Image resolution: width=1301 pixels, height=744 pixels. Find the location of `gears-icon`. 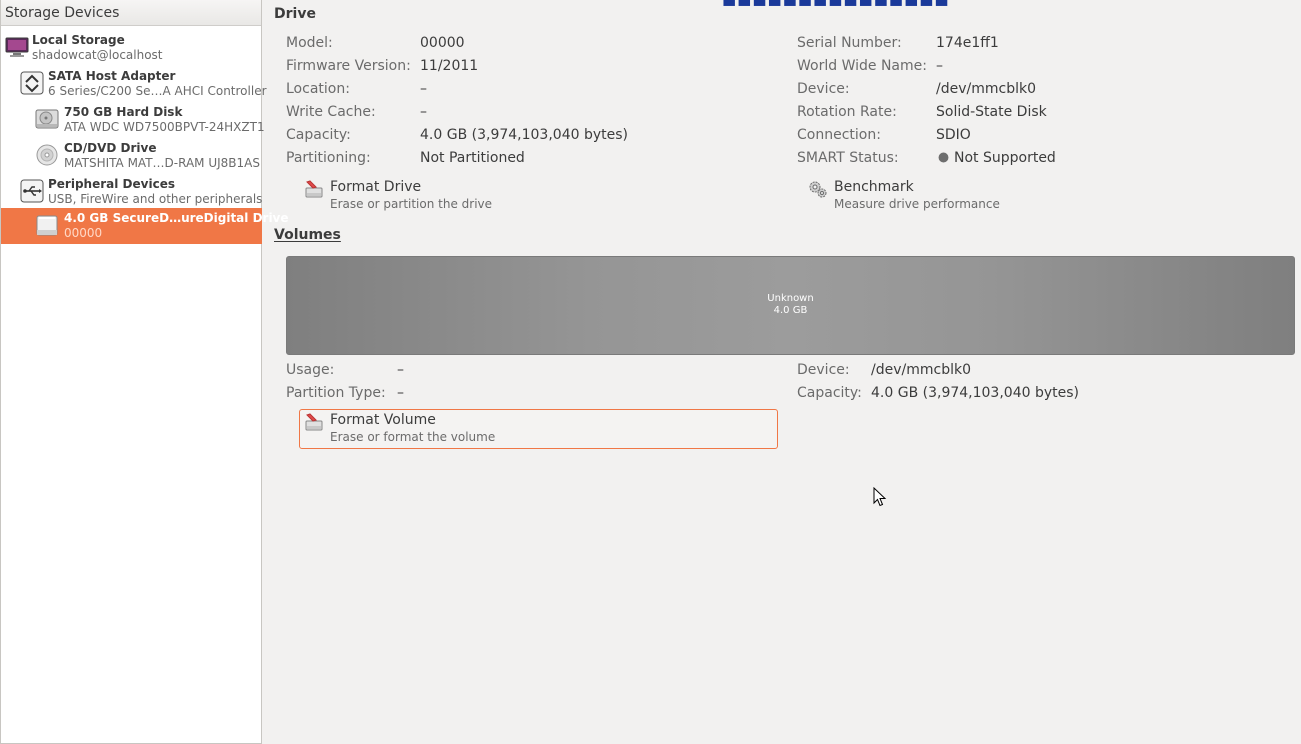

gears-icon is located at coordinates (818, 189).